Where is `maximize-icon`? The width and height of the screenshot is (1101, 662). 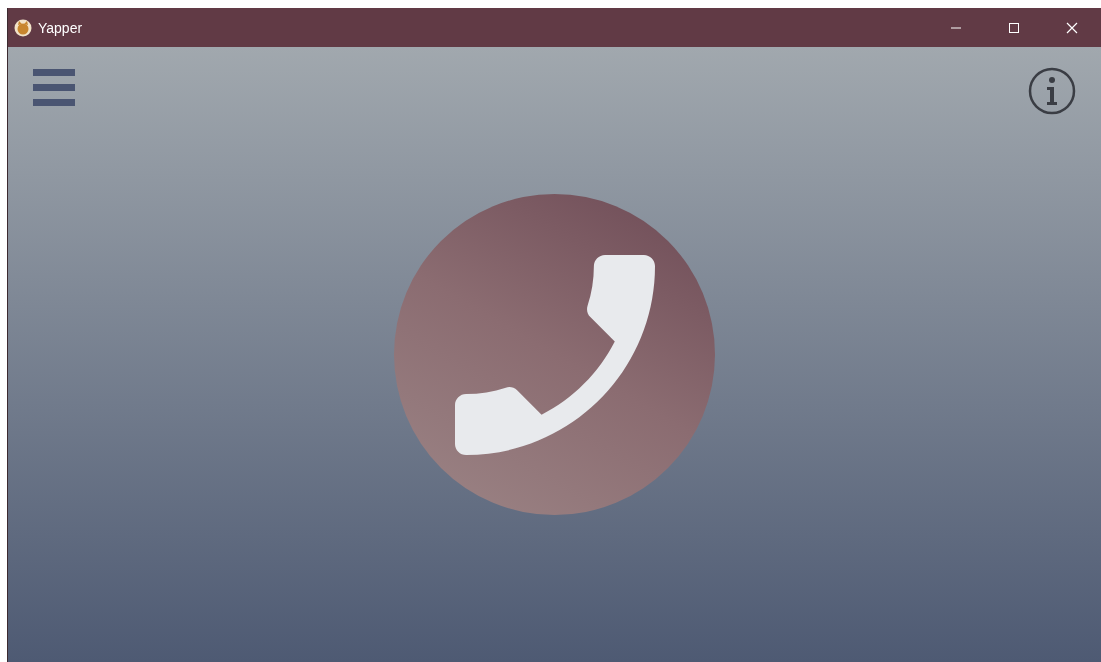
maximize-icon is located at coordinates (1014, 27).